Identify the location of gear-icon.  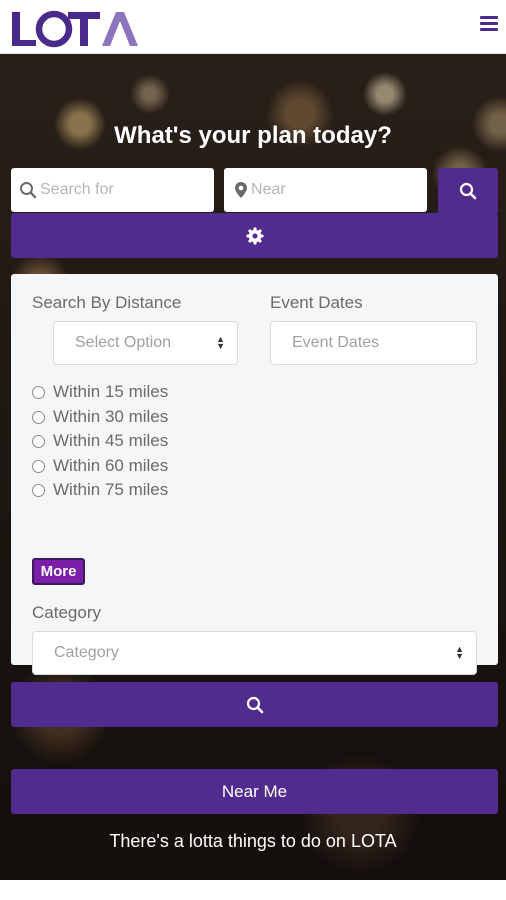
(254, 235).